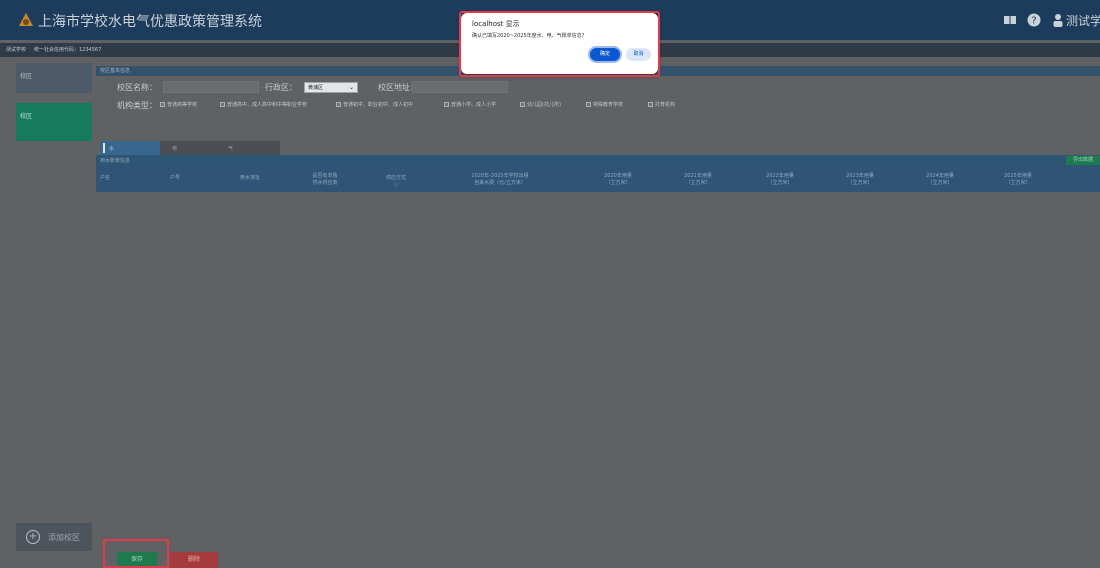  I want to click on delete-button: 删除, so click(194, 560).